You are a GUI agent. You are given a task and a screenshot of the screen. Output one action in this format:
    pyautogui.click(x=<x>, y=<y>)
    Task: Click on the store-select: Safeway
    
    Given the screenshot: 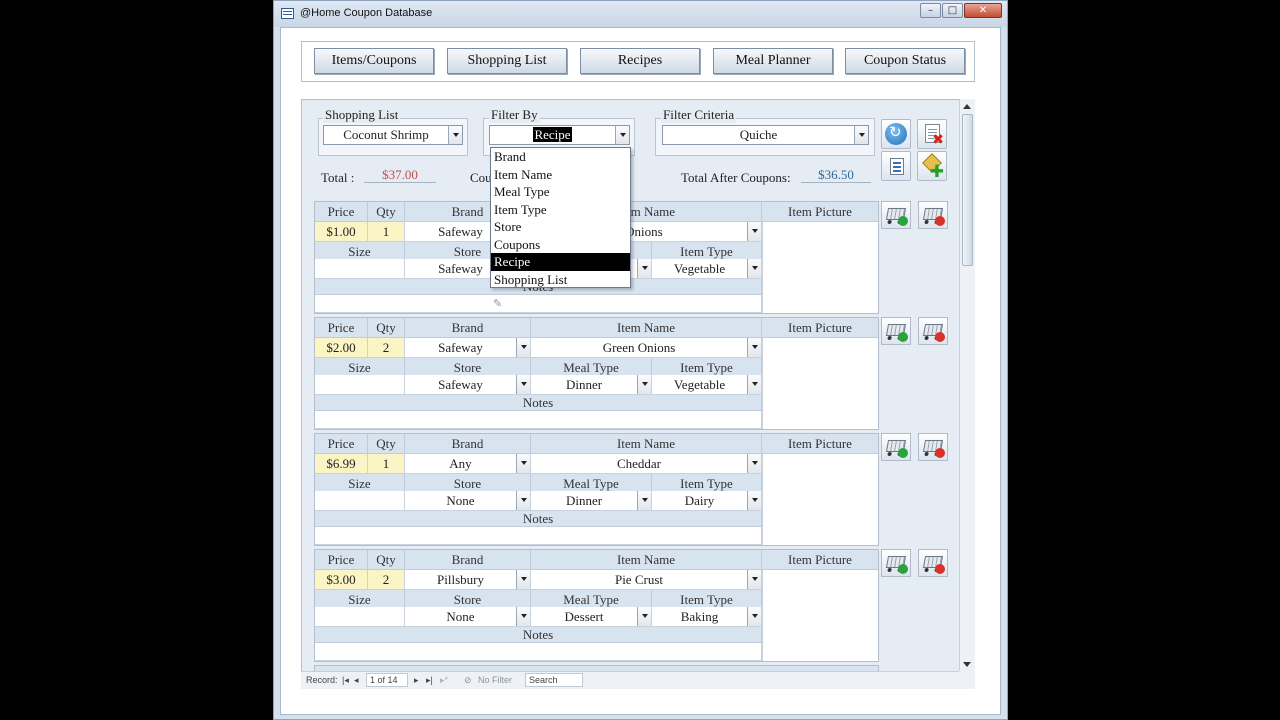 What is the action you would take?
    pyautogui.click(x=468, y=385)
    